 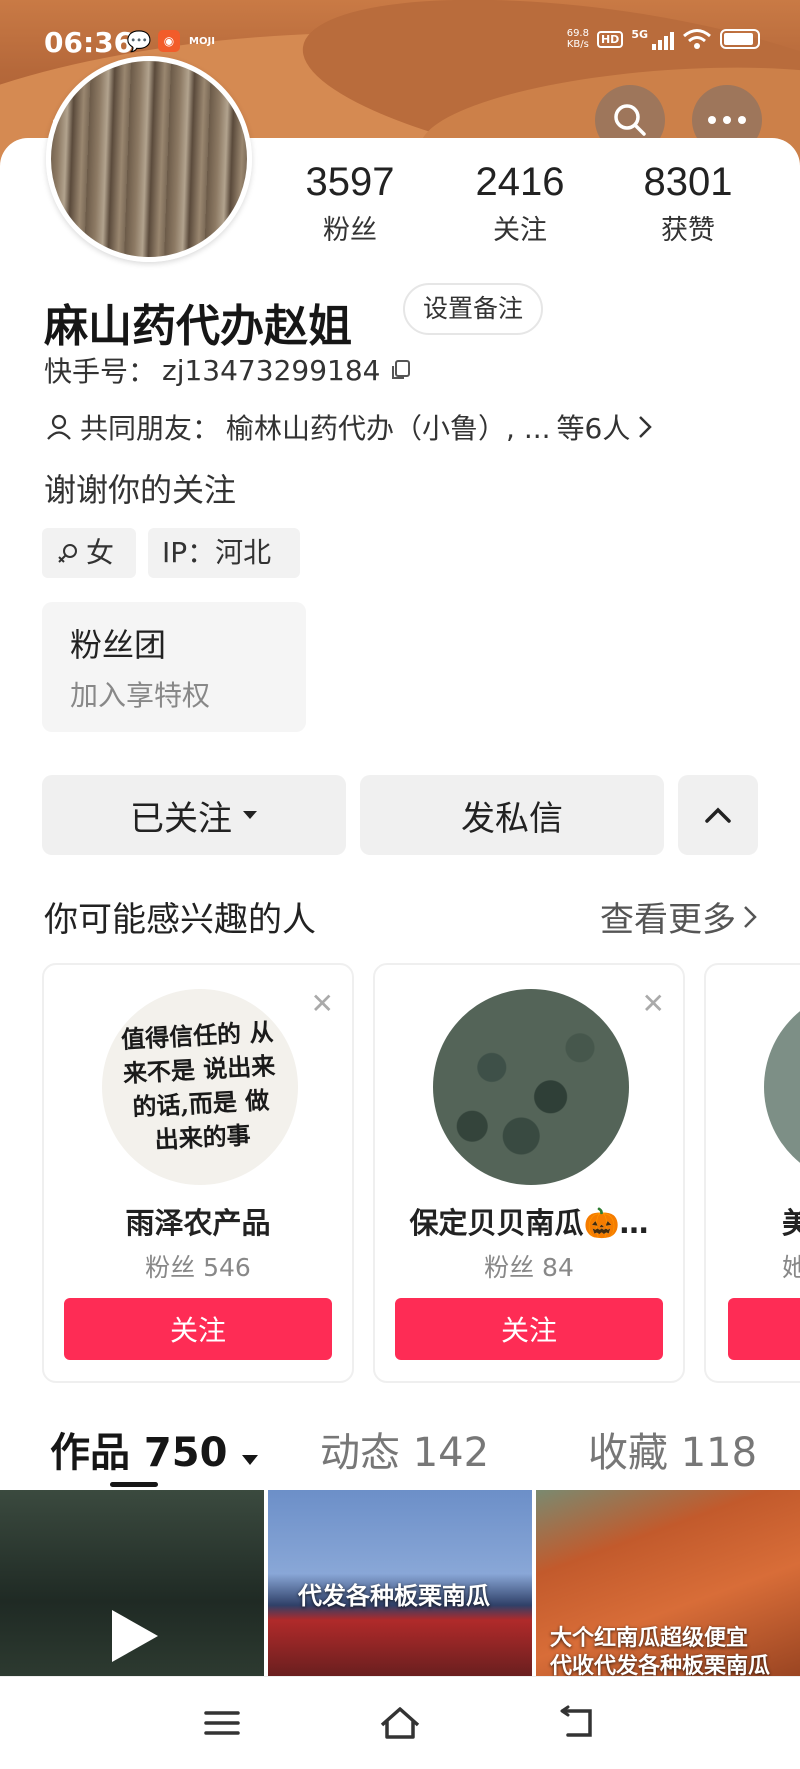 I want to click on stat-likes: 8301 获赞, so click(x=688, y=203).